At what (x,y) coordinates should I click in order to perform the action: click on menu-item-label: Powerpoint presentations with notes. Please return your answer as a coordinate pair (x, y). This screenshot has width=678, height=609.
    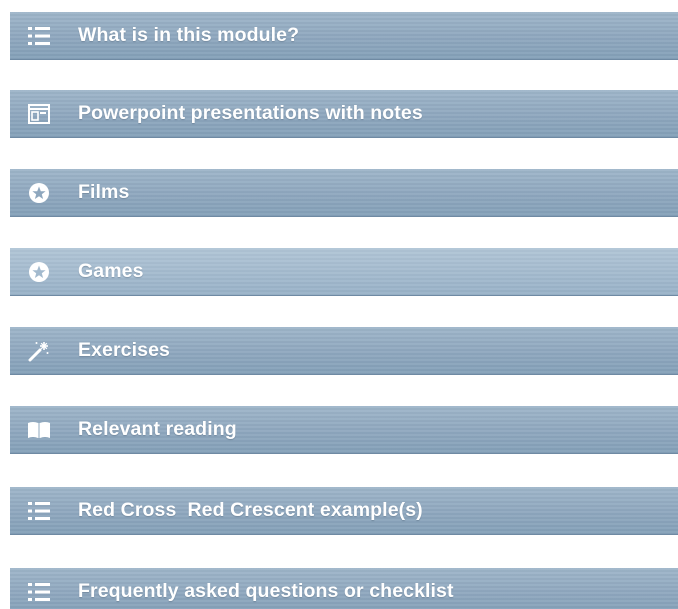
    Looking at the image, I should click on (250, 113).